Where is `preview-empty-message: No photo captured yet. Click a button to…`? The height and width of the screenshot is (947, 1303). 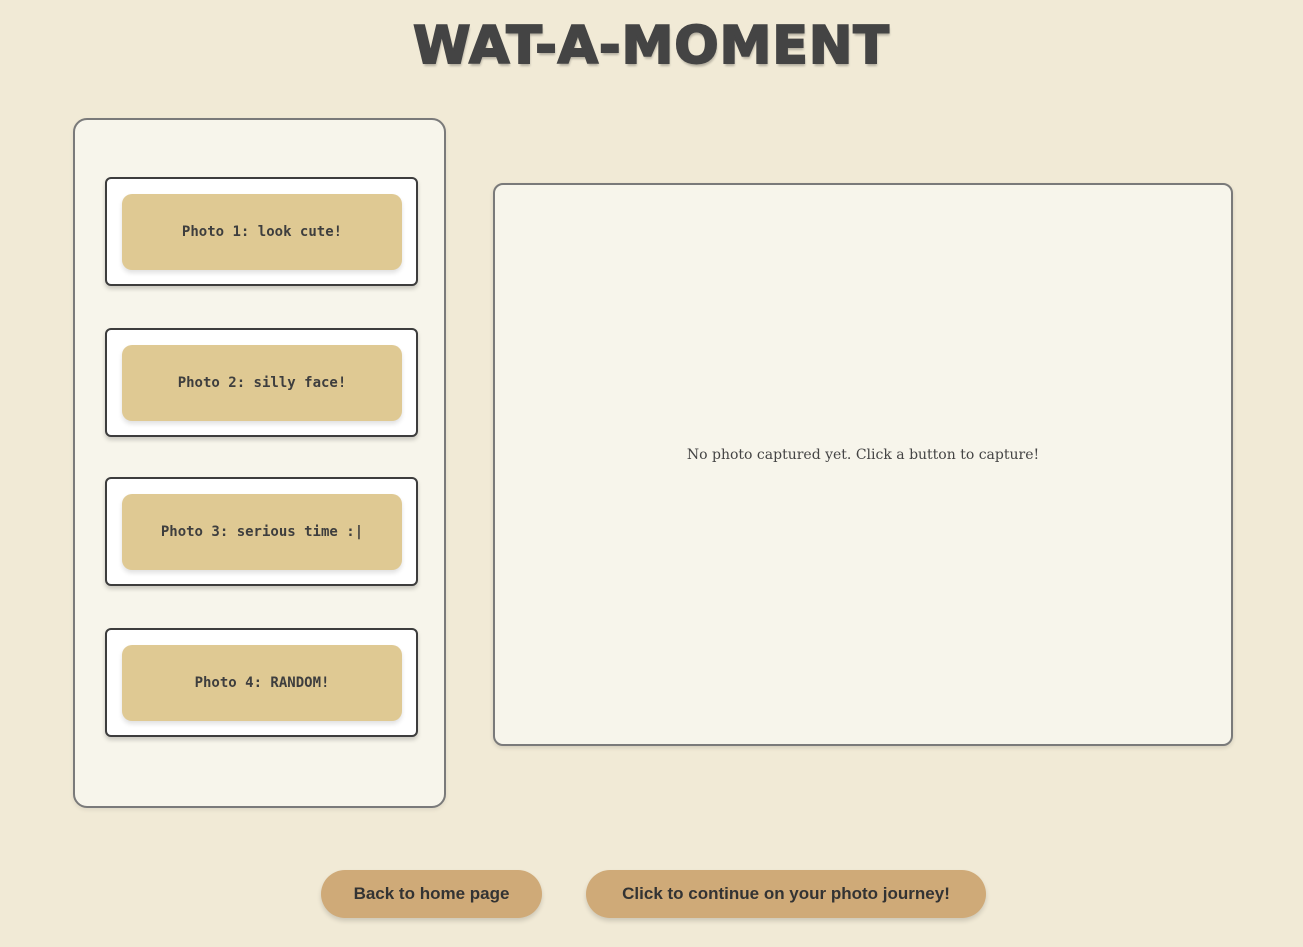
preview-empty-message: No photo captured yet. Click a button to… is located at coordinates (863, 454).